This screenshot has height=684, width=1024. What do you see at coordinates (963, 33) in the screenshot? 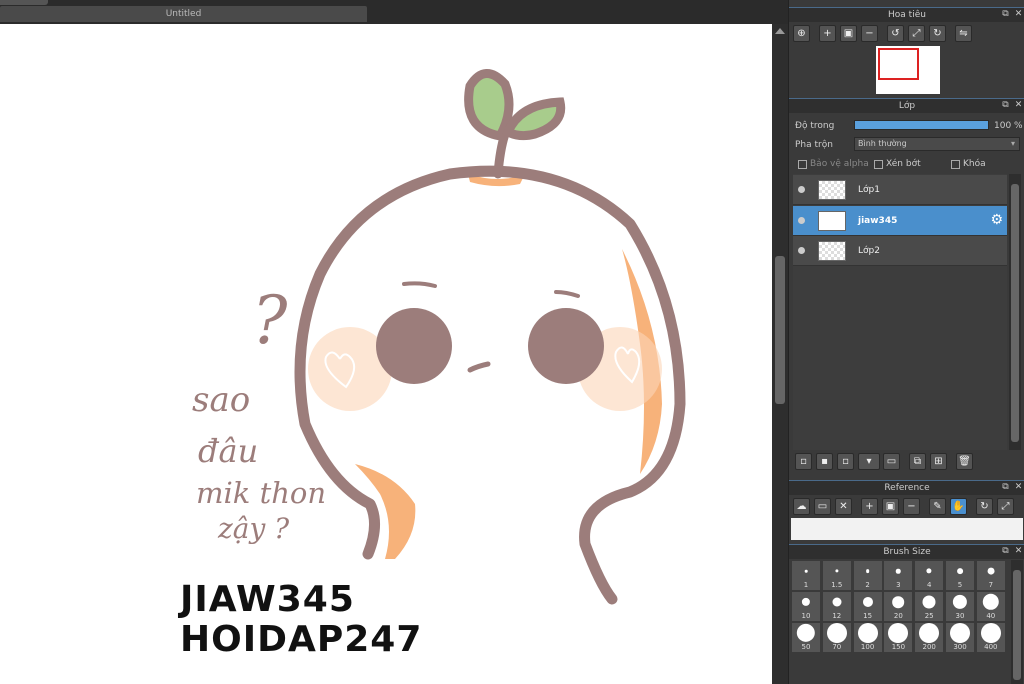
I see `flip-icon: ⇋` at bounding box center [963, 33].